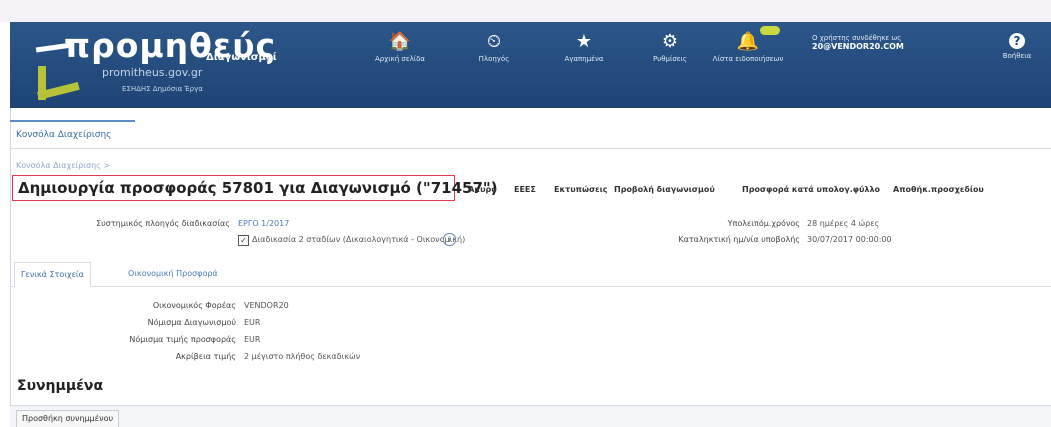 This screenshot has height=427, width=1051. What do you see at coordinates (302, 356) in the screenshot?
I see `general-value: 2 μέγιστο πλήθος δεκαδικών` at bounding box center [302, 356].